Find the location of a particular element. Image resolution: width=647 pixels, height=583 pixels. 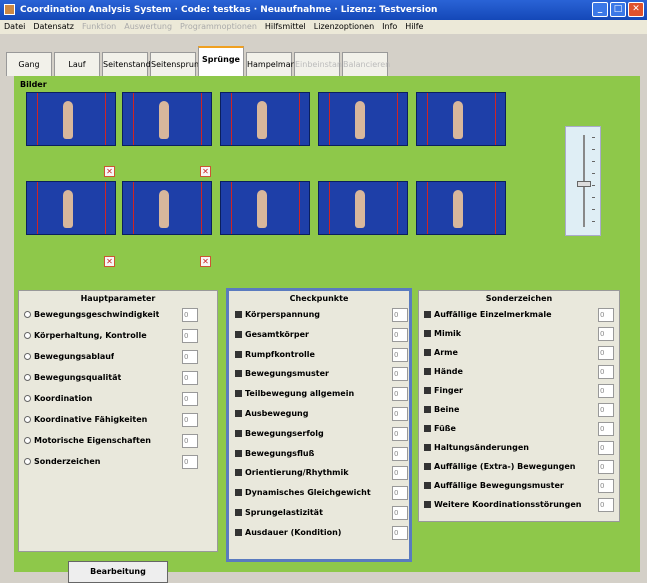

checkpunkte-item: Körperspannung is located at coordinates (277, 315).